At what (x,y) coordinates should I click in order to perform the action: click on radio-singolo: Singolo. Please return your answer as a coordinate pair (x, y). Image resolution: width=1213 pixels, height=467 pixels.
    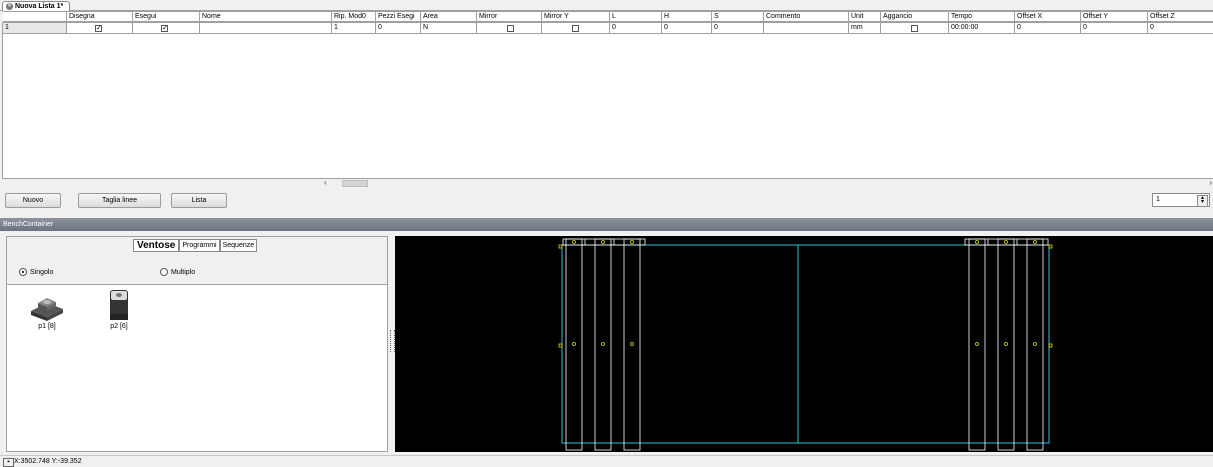
    Looking at the image, I should click on (36, 272).